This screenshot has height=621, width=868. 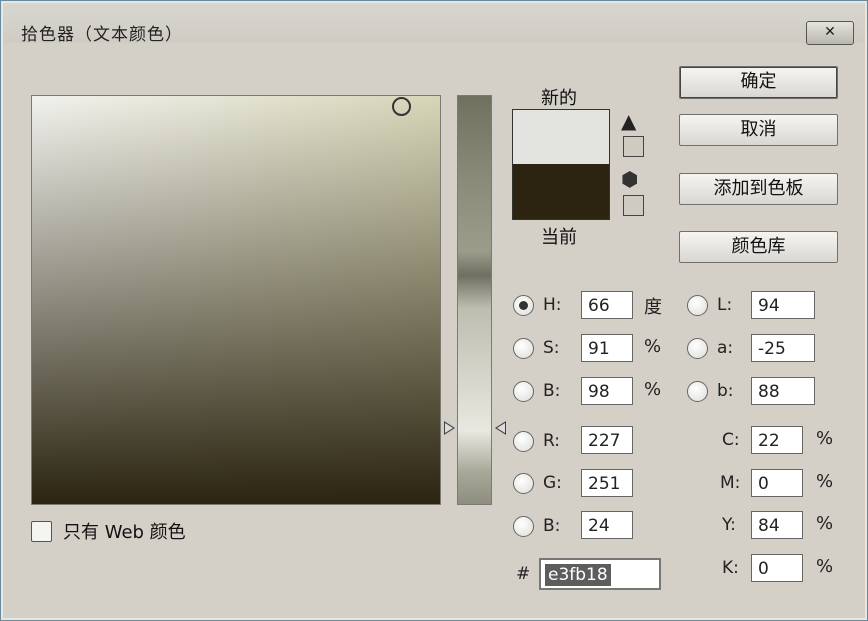 I want to click on web-colors-only-checkbox, so click(x=41, y=531).